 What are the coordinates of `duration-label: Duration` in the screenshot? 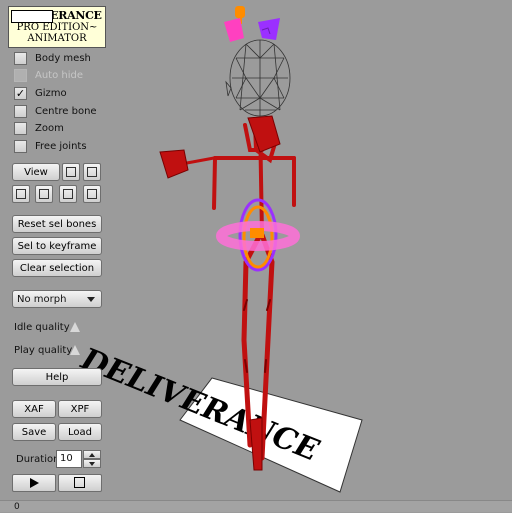 It's located at (38, 459).